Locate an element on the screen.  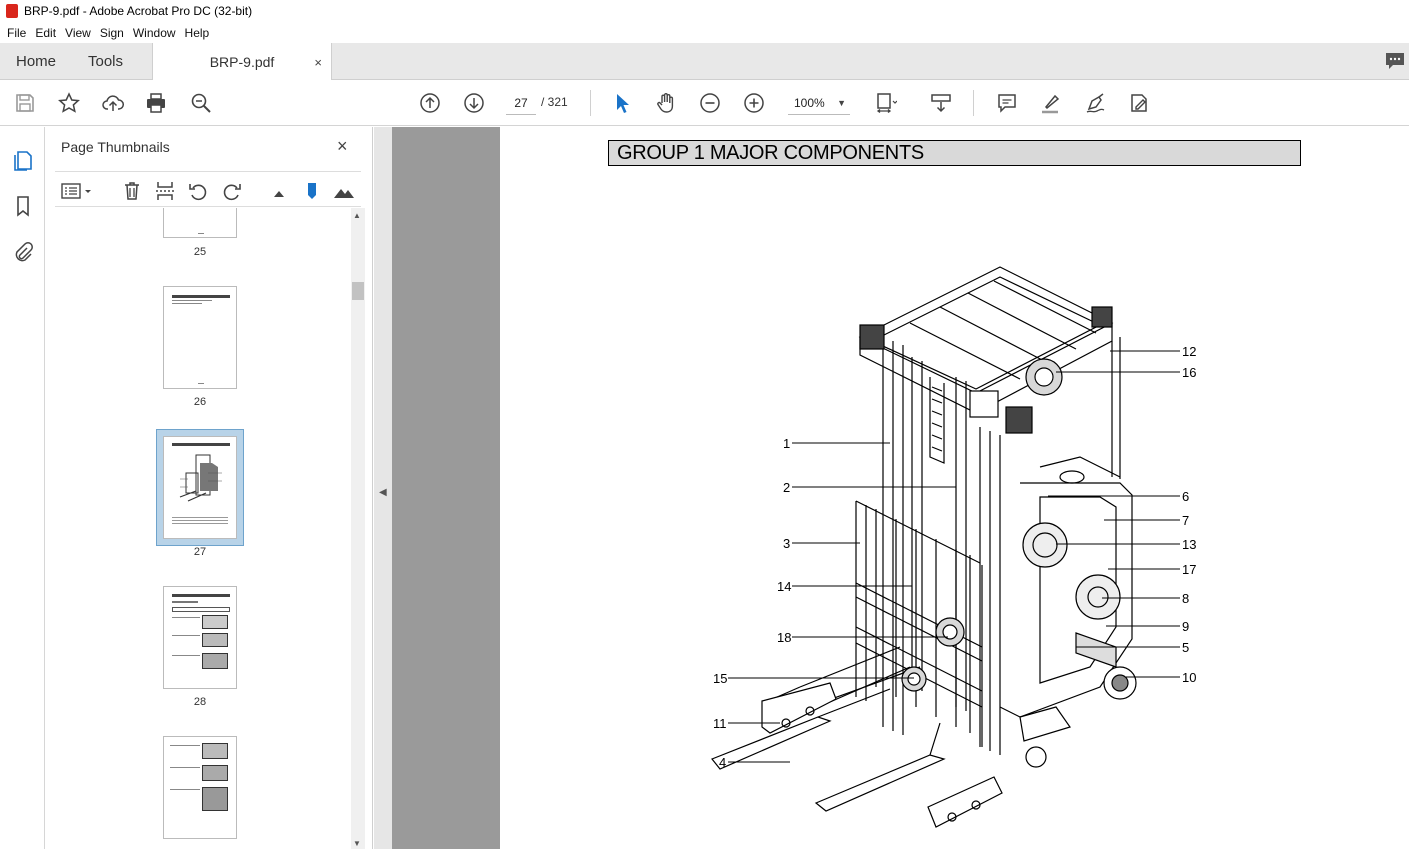
callout-17: 17 is located at coordinates (1189, 569).